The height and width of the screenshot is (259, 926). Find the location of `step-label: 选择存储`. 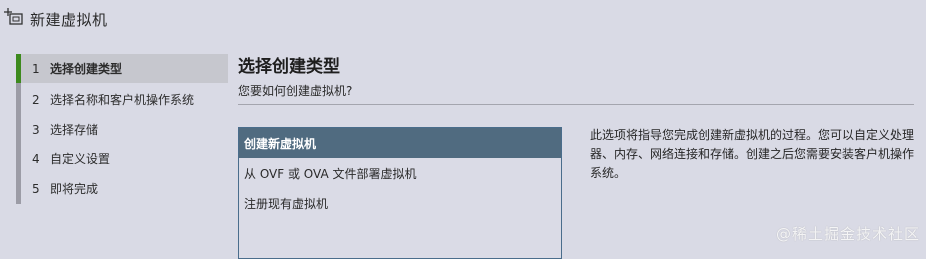

step-label: 选择存储 is located at coordinates (74, 130).